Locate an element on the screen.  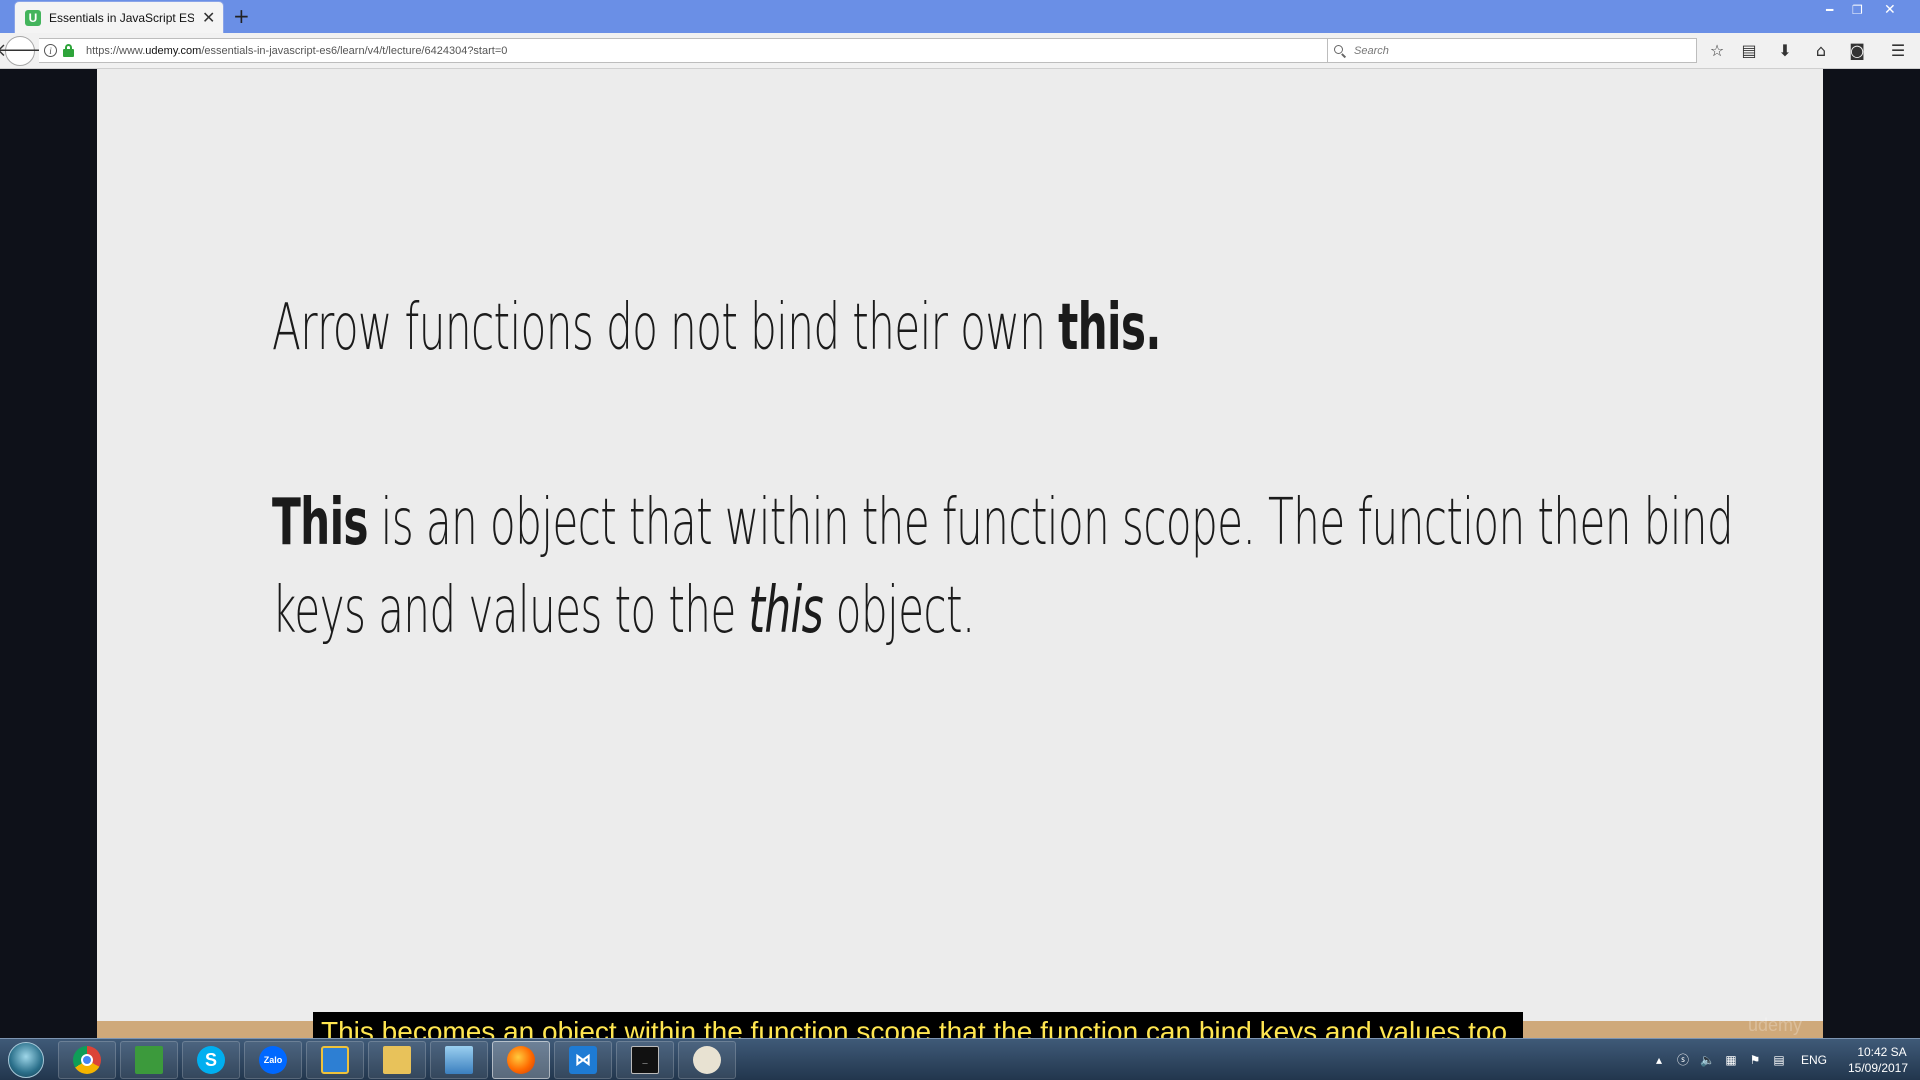
skype-tray-icon: ⓢ is located at coordinates (1683, 1060).